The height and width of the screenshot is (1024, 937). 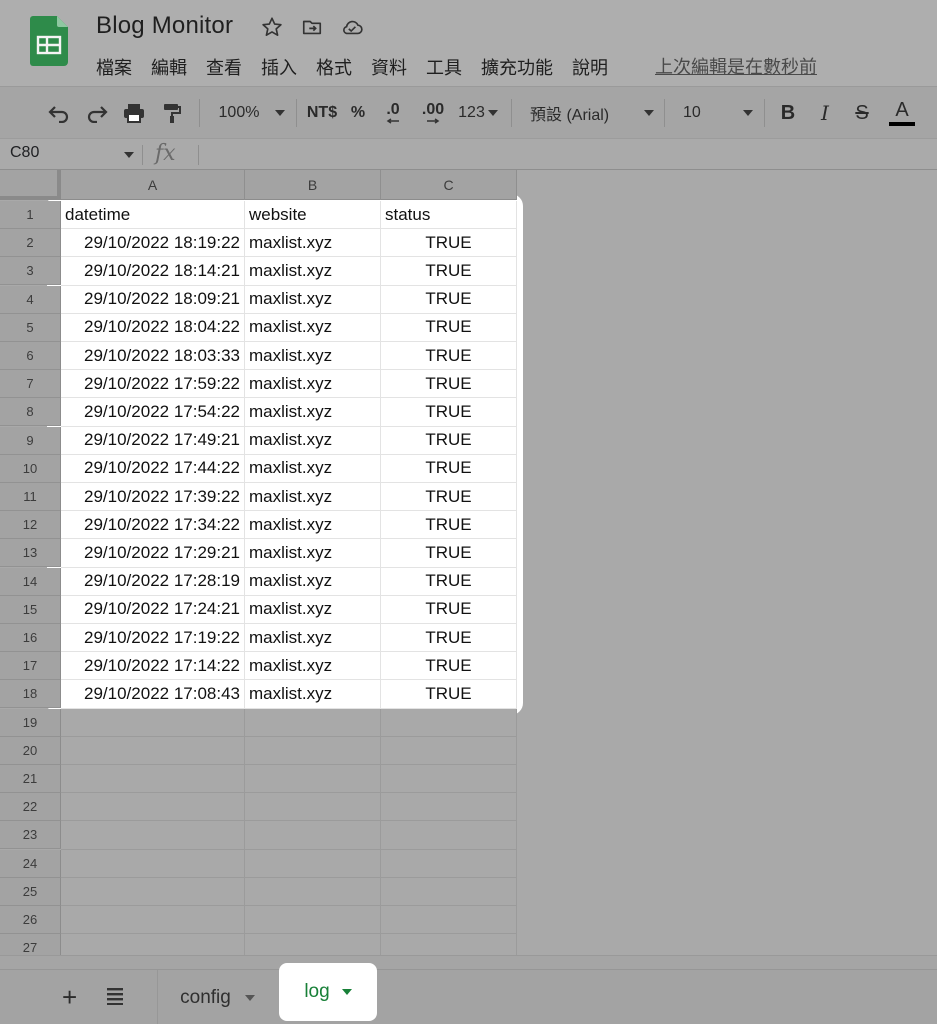 What do you see at coordinates (30, 779) in the screenshot?
I see `row-header: 21` at bounding box center [30, 779].